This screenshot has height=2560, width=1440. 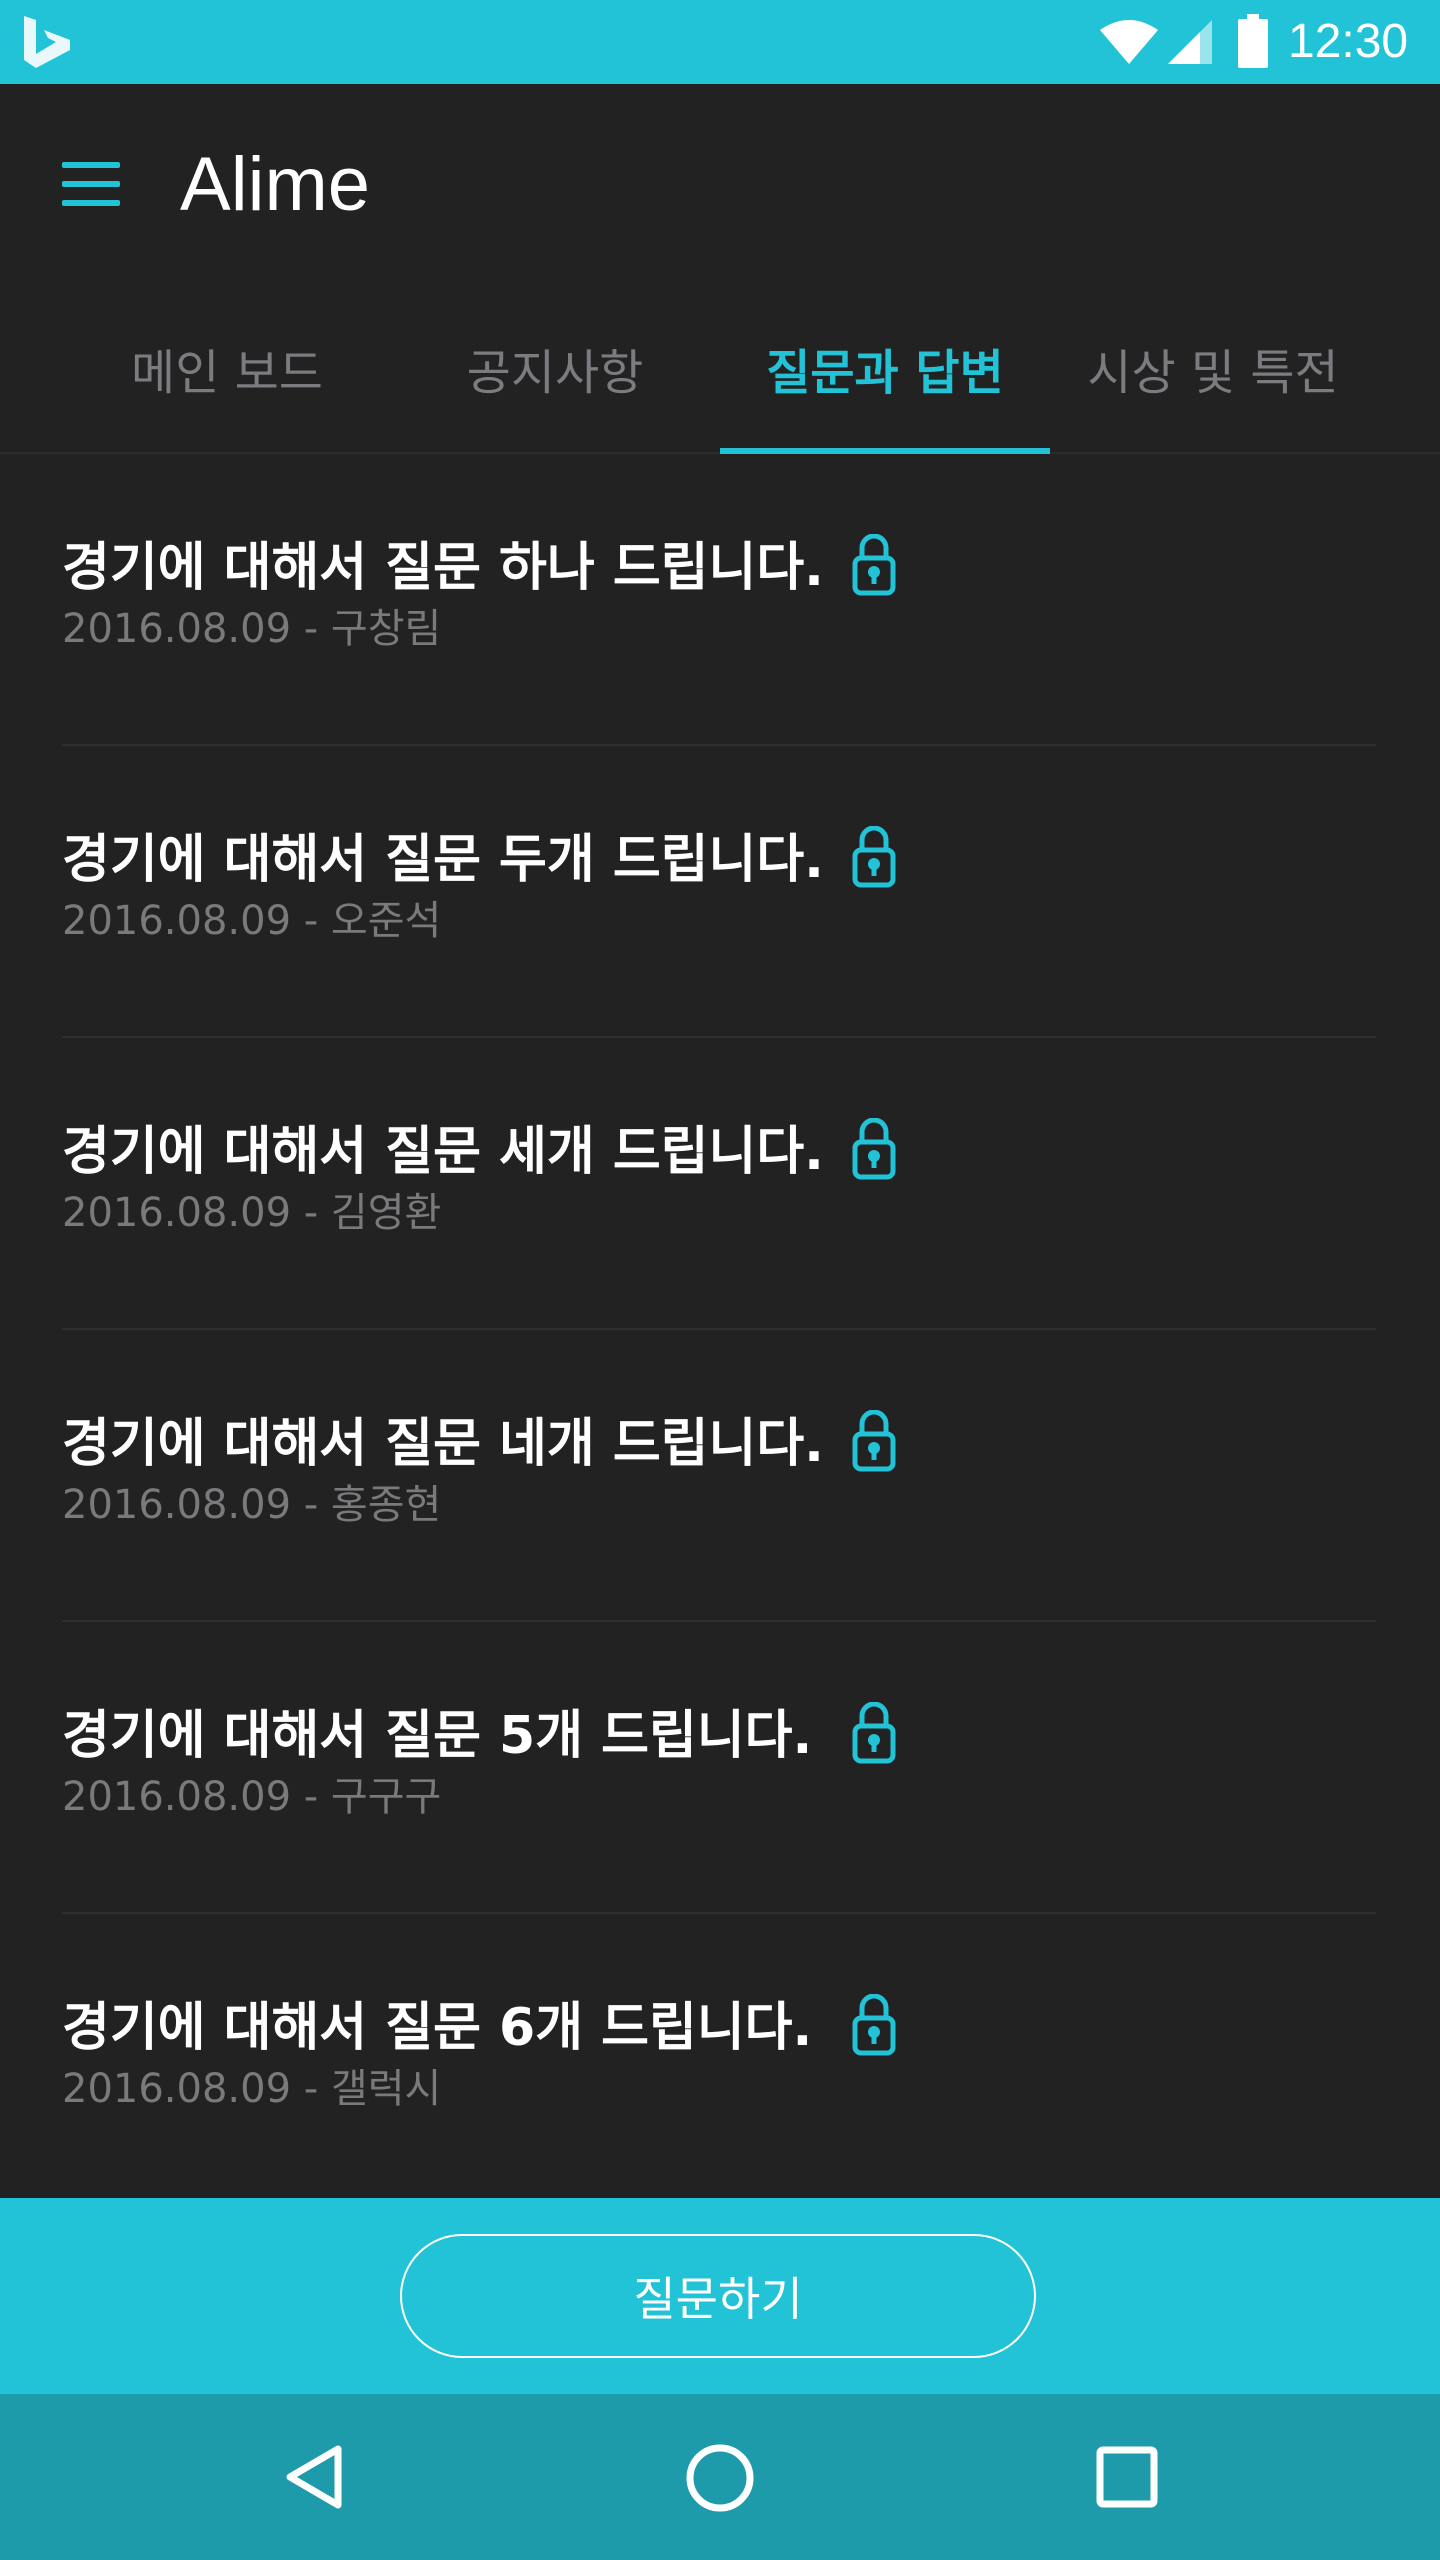 I want to click on tab-label: 공지사항, so click(x=555, y=373).